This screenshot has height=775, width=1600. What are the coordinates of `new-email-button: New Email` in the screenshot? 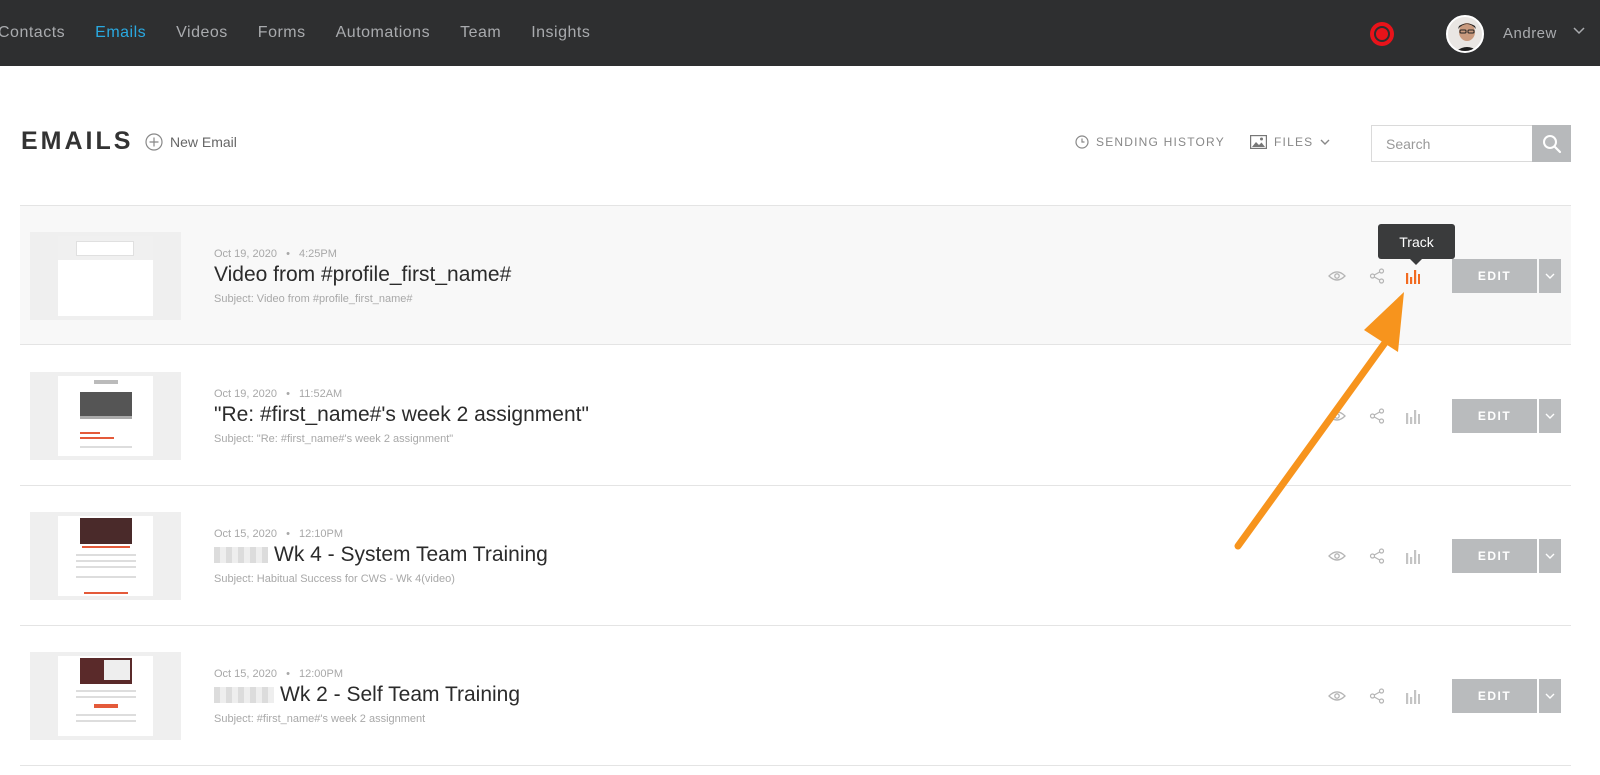 It's located at (191, 142).